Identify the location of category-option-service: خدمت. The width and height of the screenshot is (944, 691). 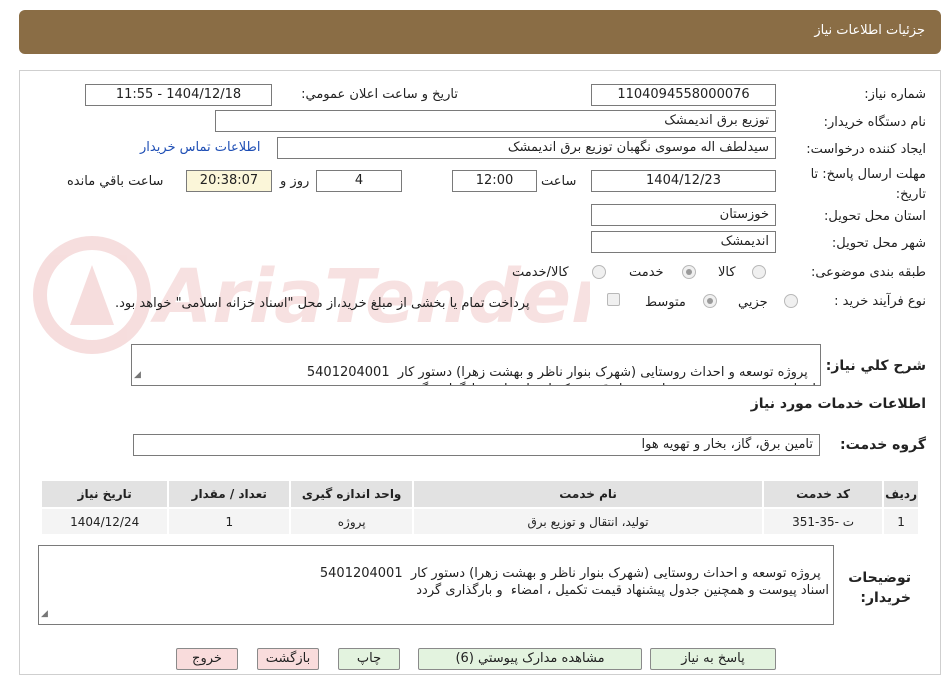
(646, 272).